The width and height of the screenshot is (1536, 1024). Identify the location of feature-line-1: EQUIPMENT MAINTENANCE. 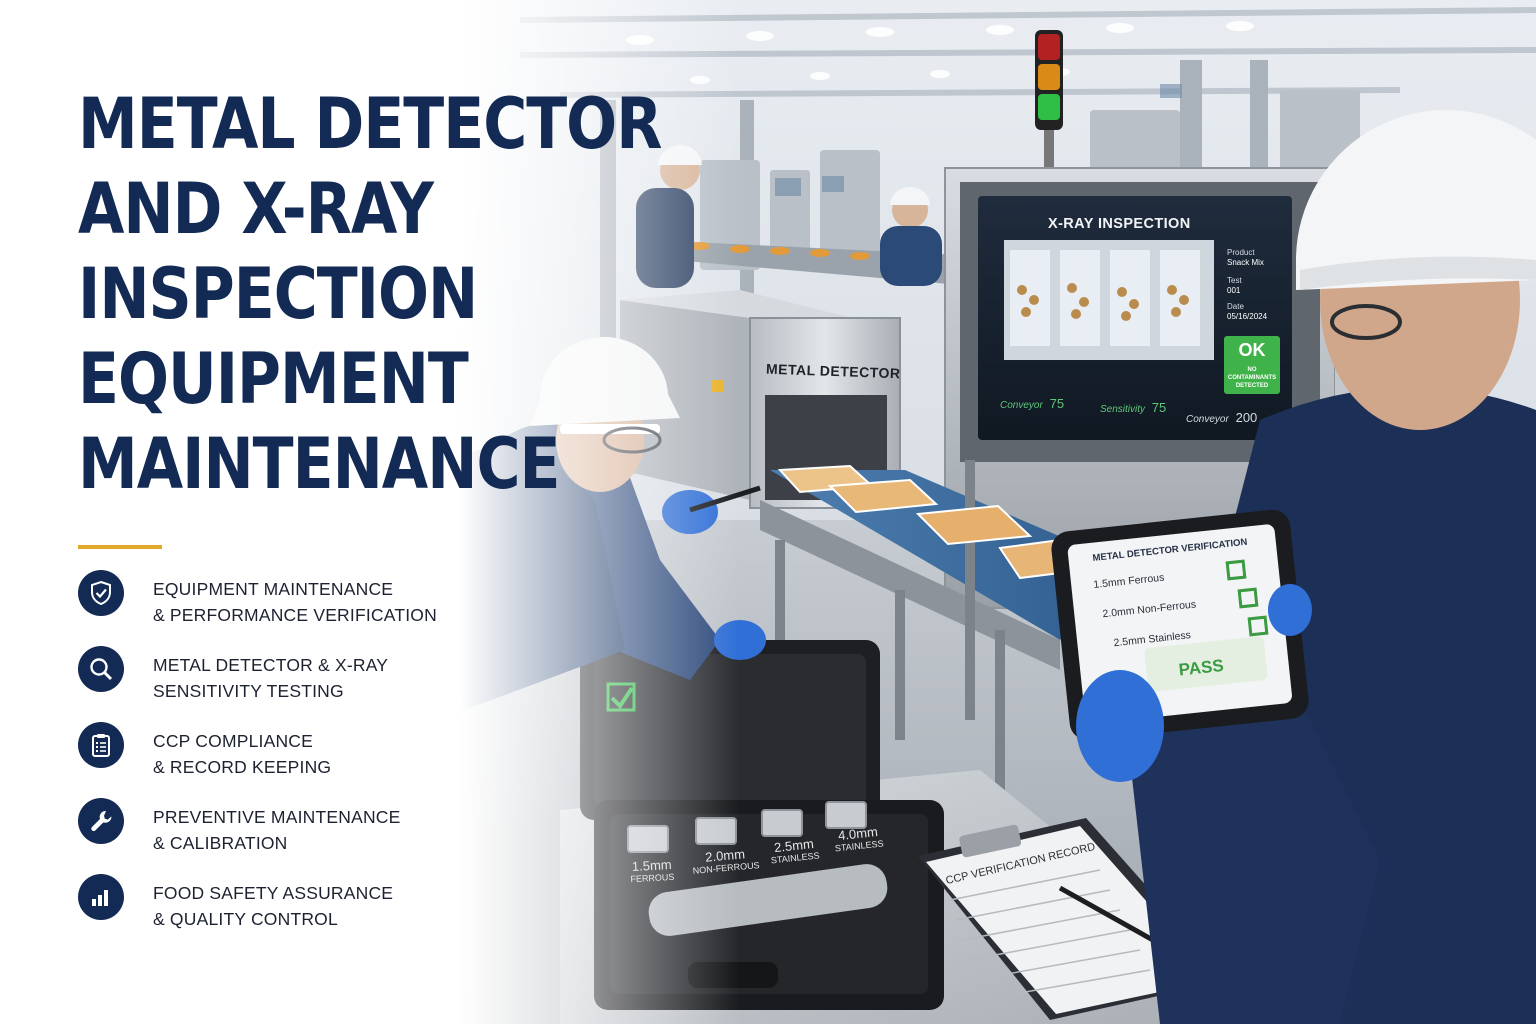
(273, 589).